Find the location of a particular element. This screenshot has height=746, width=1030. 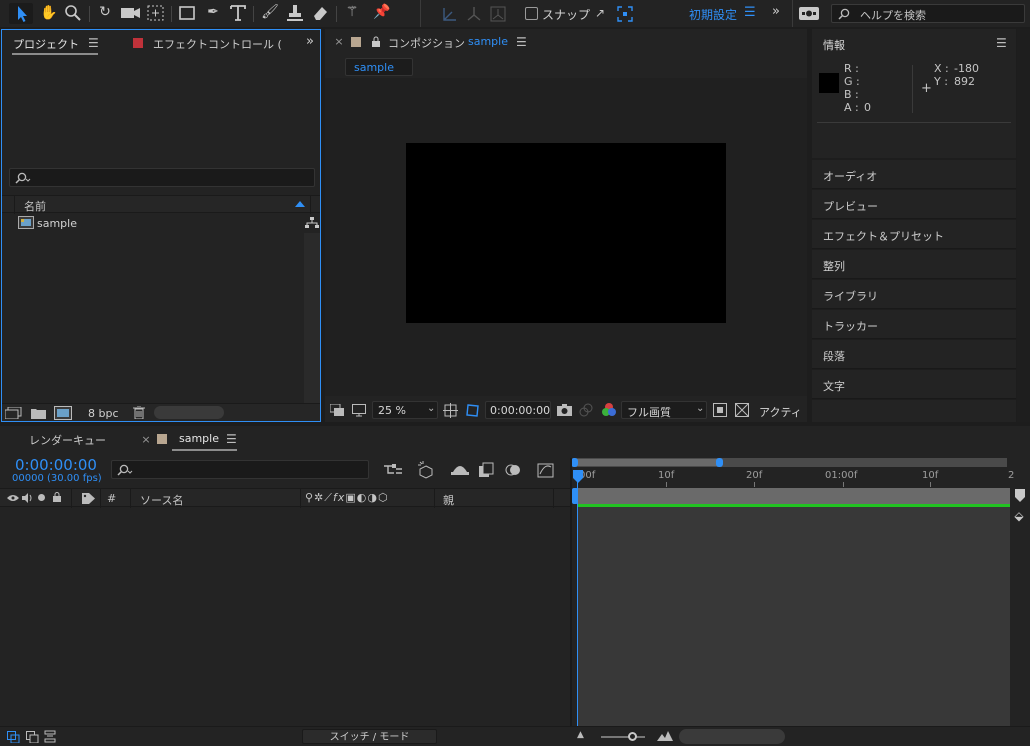

rotate-icon: ↻ is located at coordinates (105, 12).